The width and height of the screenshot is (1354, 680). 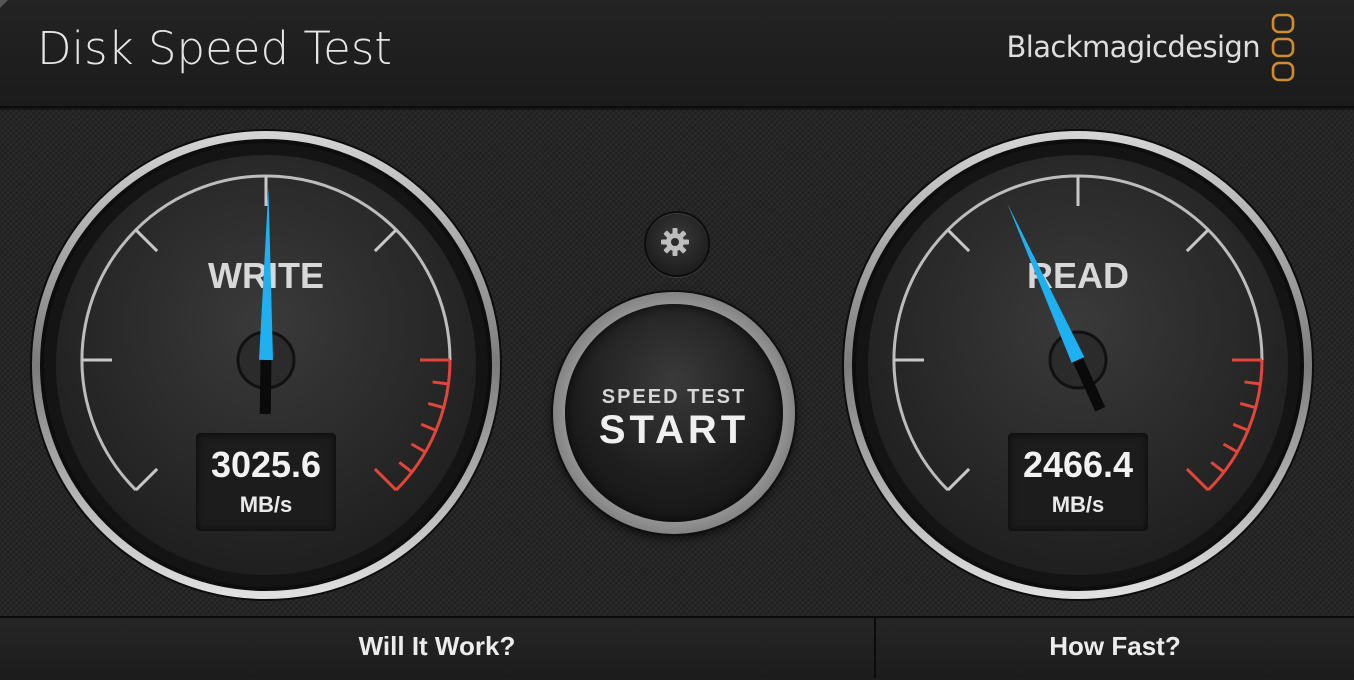 I want to click on tab-how-fast: How Fast?, so click(x=1115, y=648).